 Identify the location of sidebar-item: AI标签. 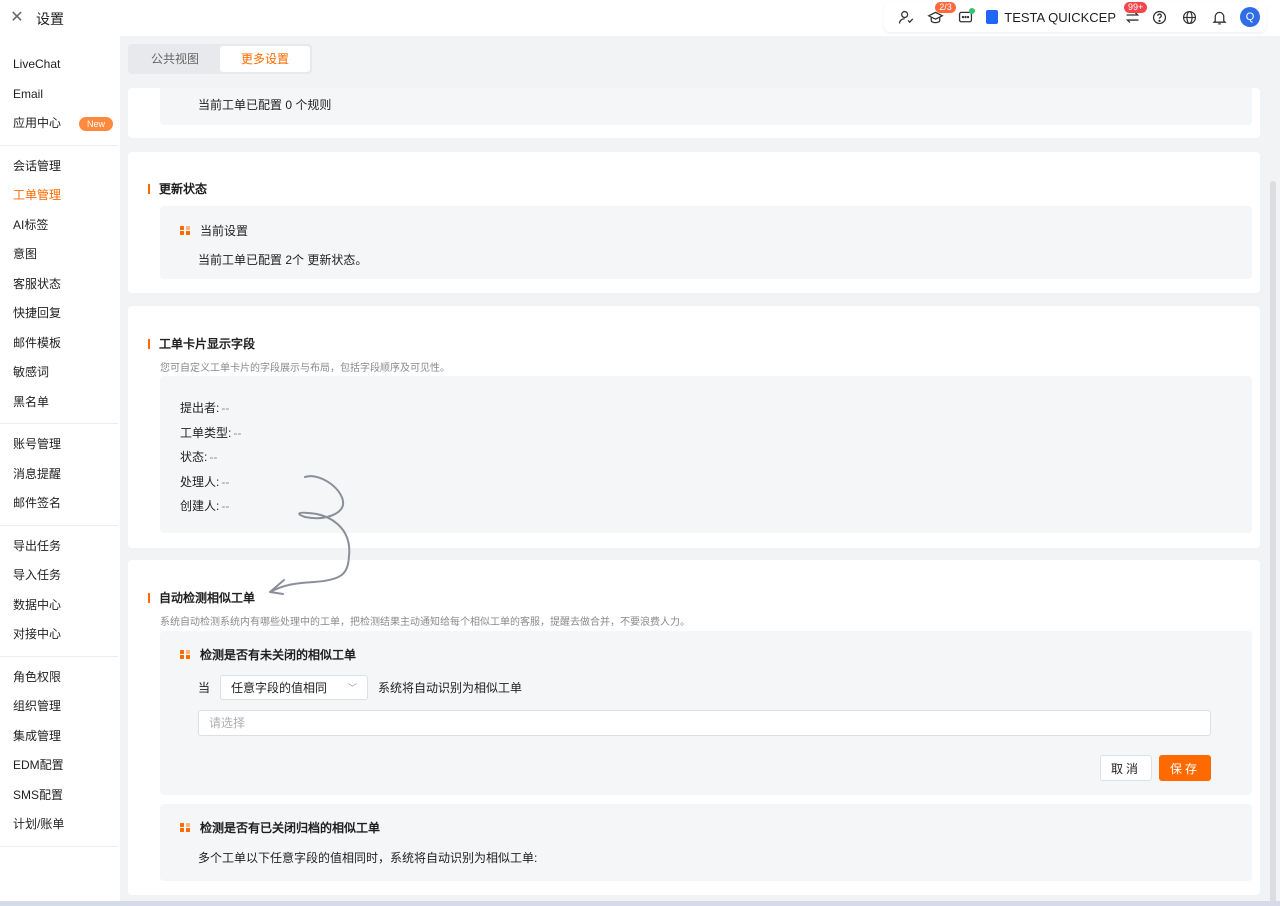
(59, 226).